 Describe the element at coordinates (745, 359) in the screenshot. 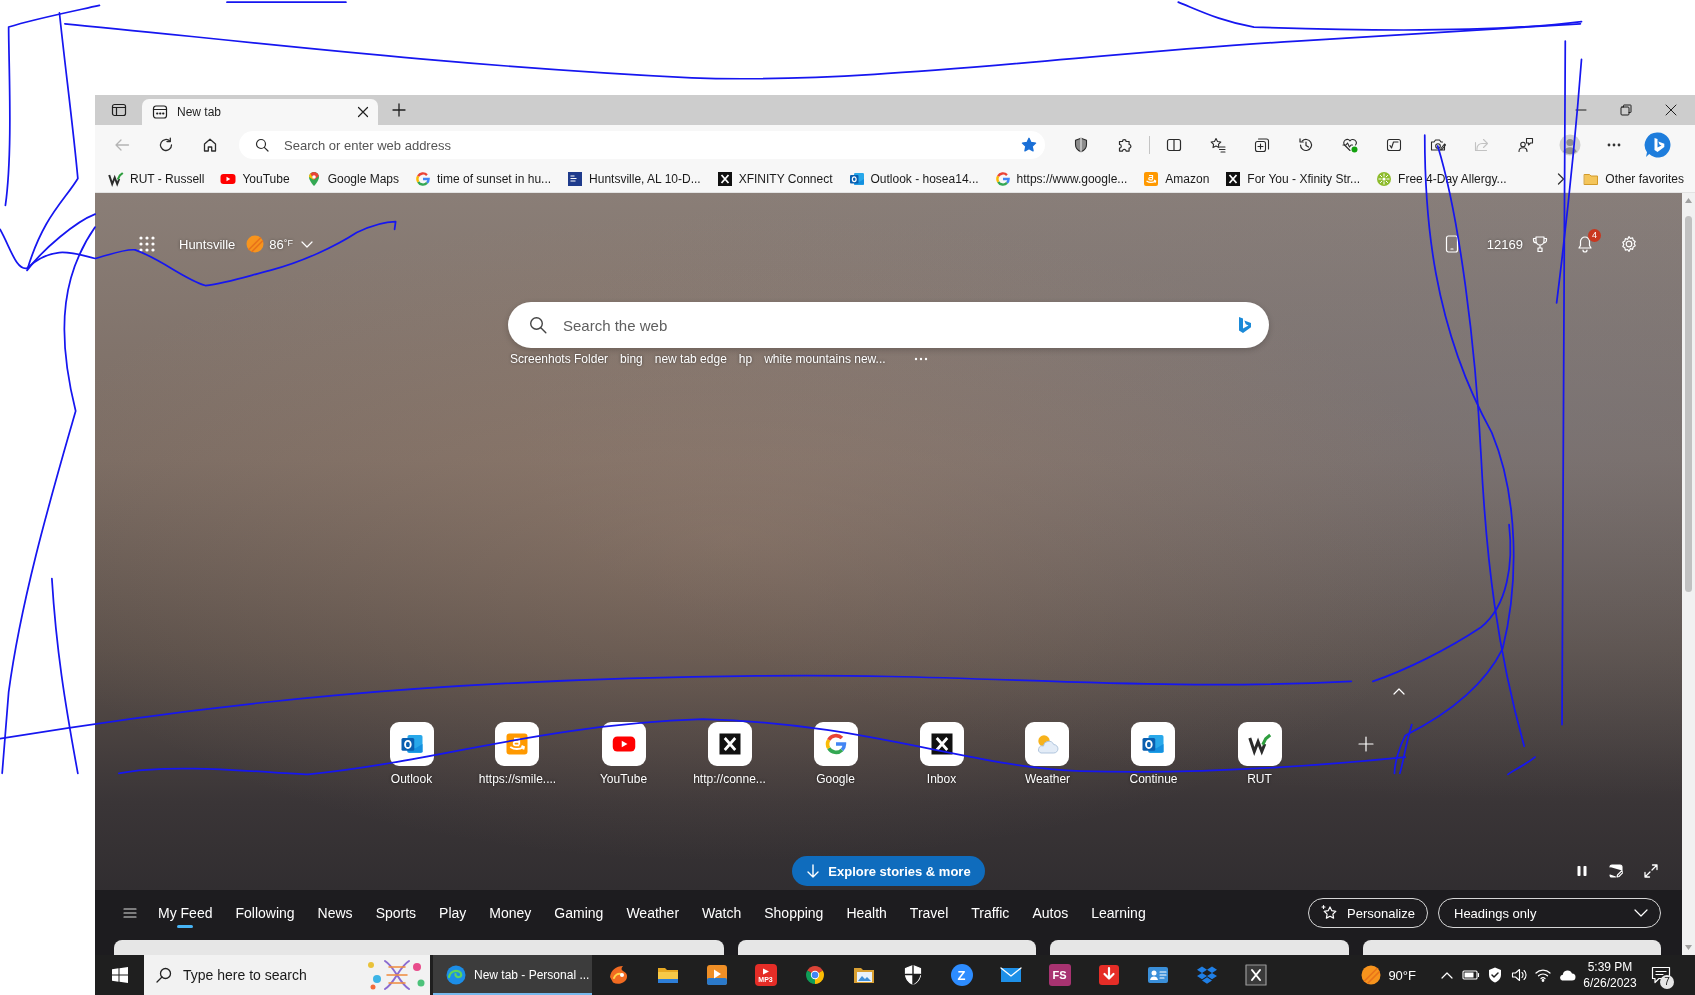

I see `search-suggestion: hp` at that location.